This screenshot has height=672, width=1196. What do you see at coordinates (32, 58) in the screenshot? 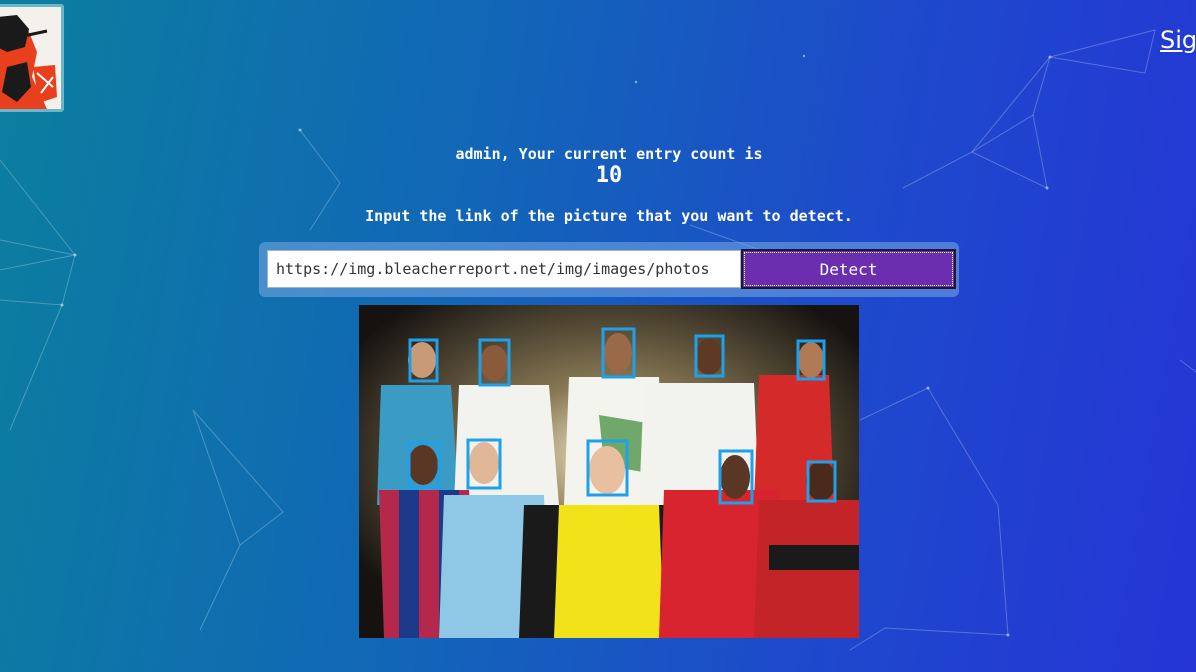
I see `user-avatar` at bounding box center [32, 58].